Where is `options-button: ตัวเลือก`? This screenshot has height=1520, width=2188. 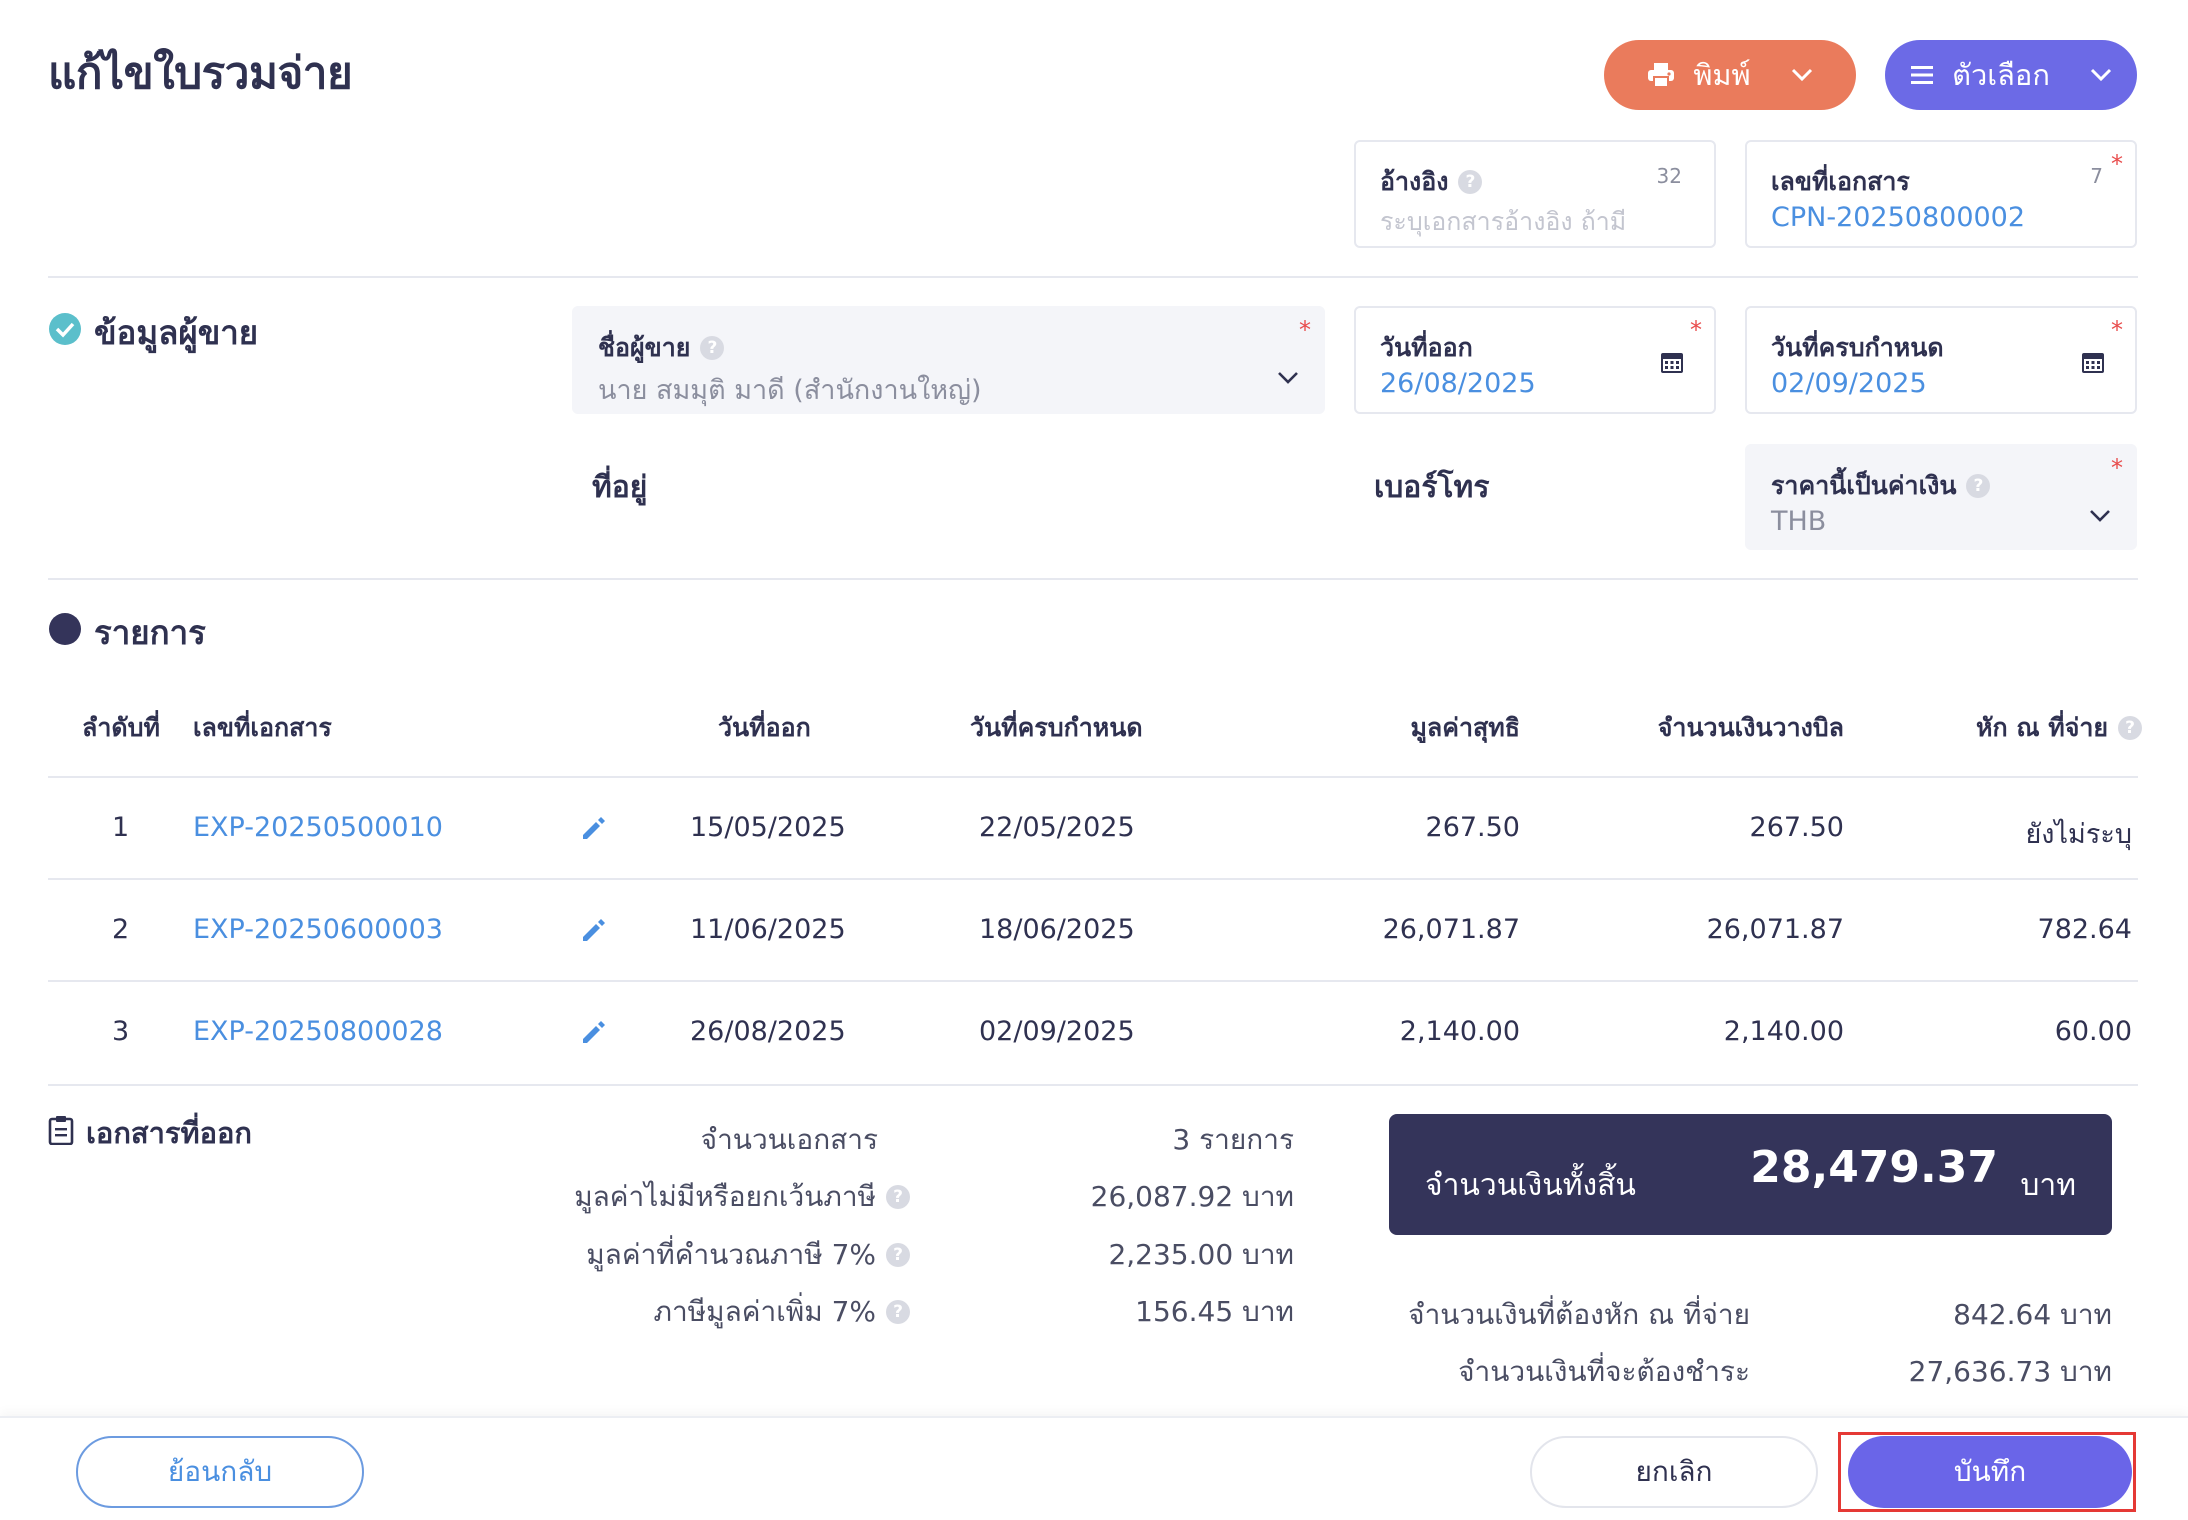 options-button: ตัวเลือก is located at coordinates (2011, 75).